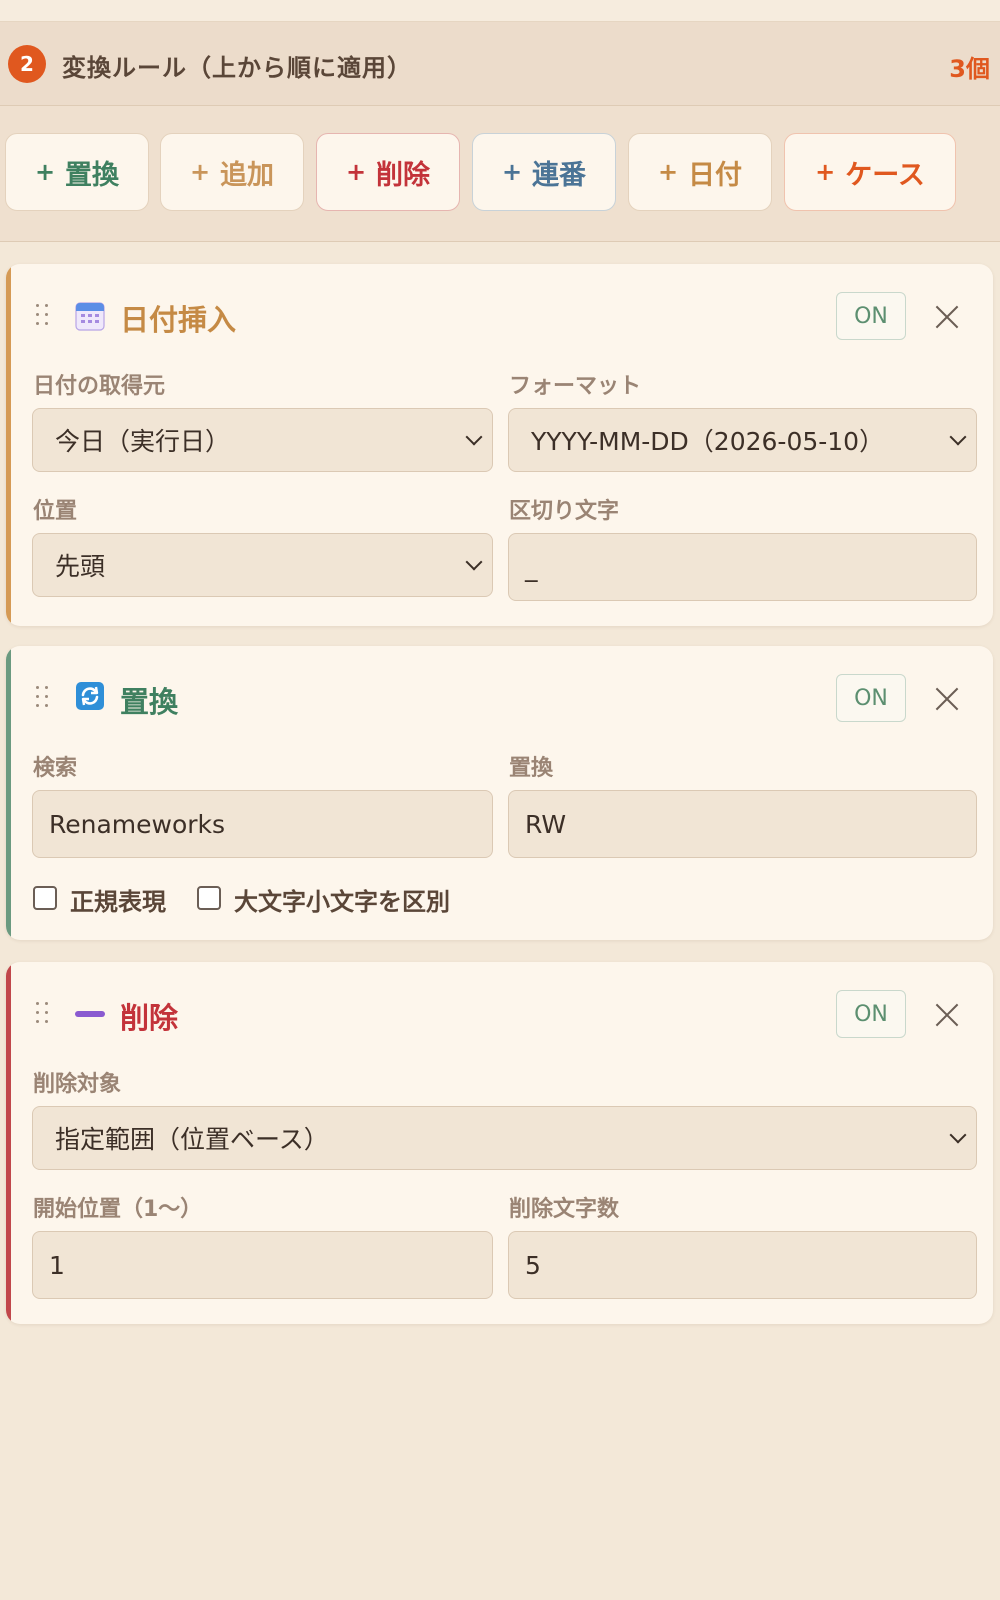  What do you see at coordinates (90, 696) in the screenshot?
I see `refresh-icon` at bounding box center [90, 696].